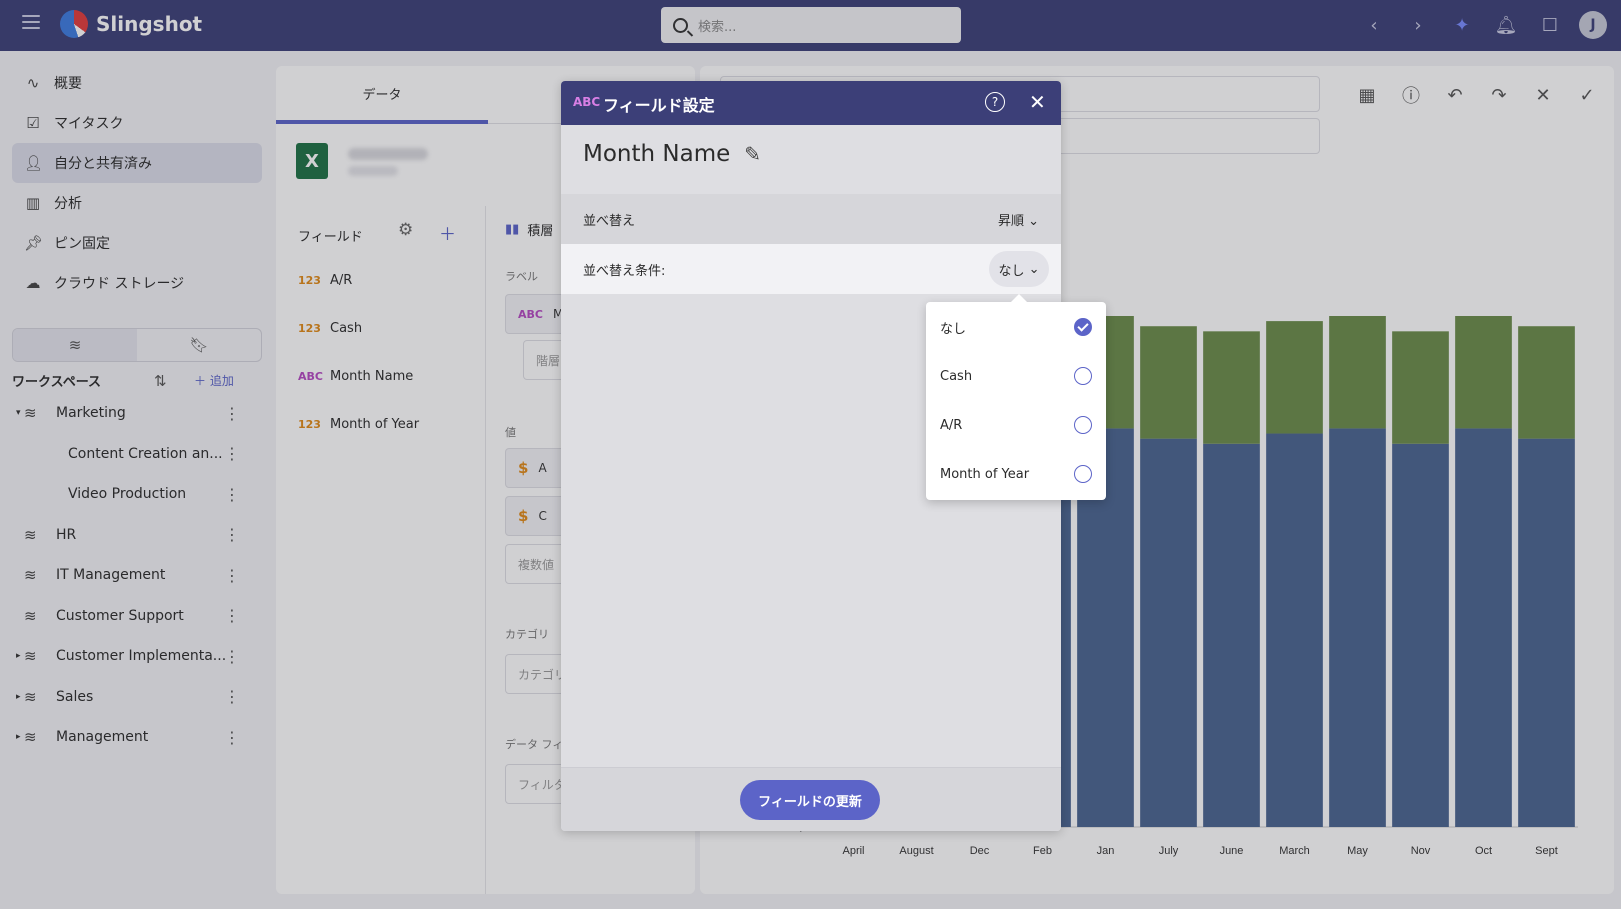 Image resolution: width=1621 pixels, height=909 pixels. I want to click on update-field-button: フィールドの更新, so click(810, 800).